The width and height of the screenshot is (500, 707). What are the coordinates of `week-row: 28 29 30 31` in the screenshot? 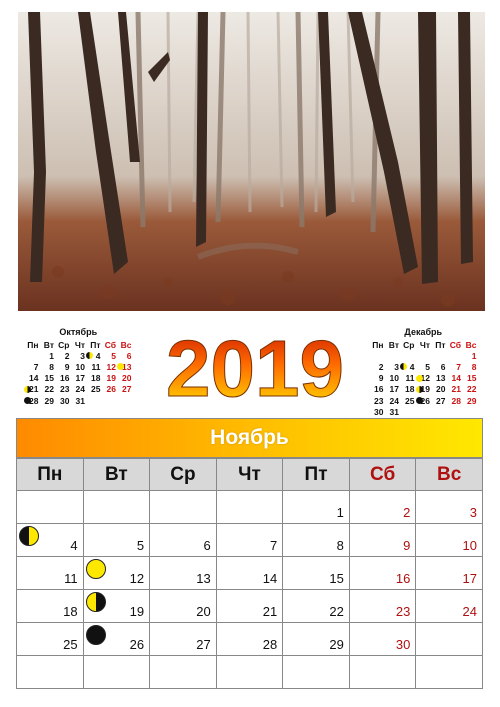 It's located at (78, 400).